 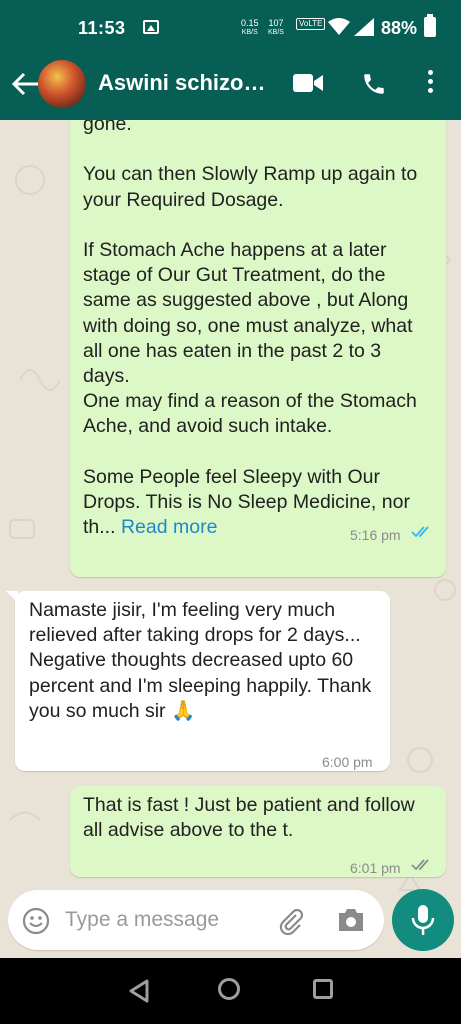 What do you see at coordinates (36, 921) in the screenshot?
I see `emoji-icon` at bounding box center [36, 921].